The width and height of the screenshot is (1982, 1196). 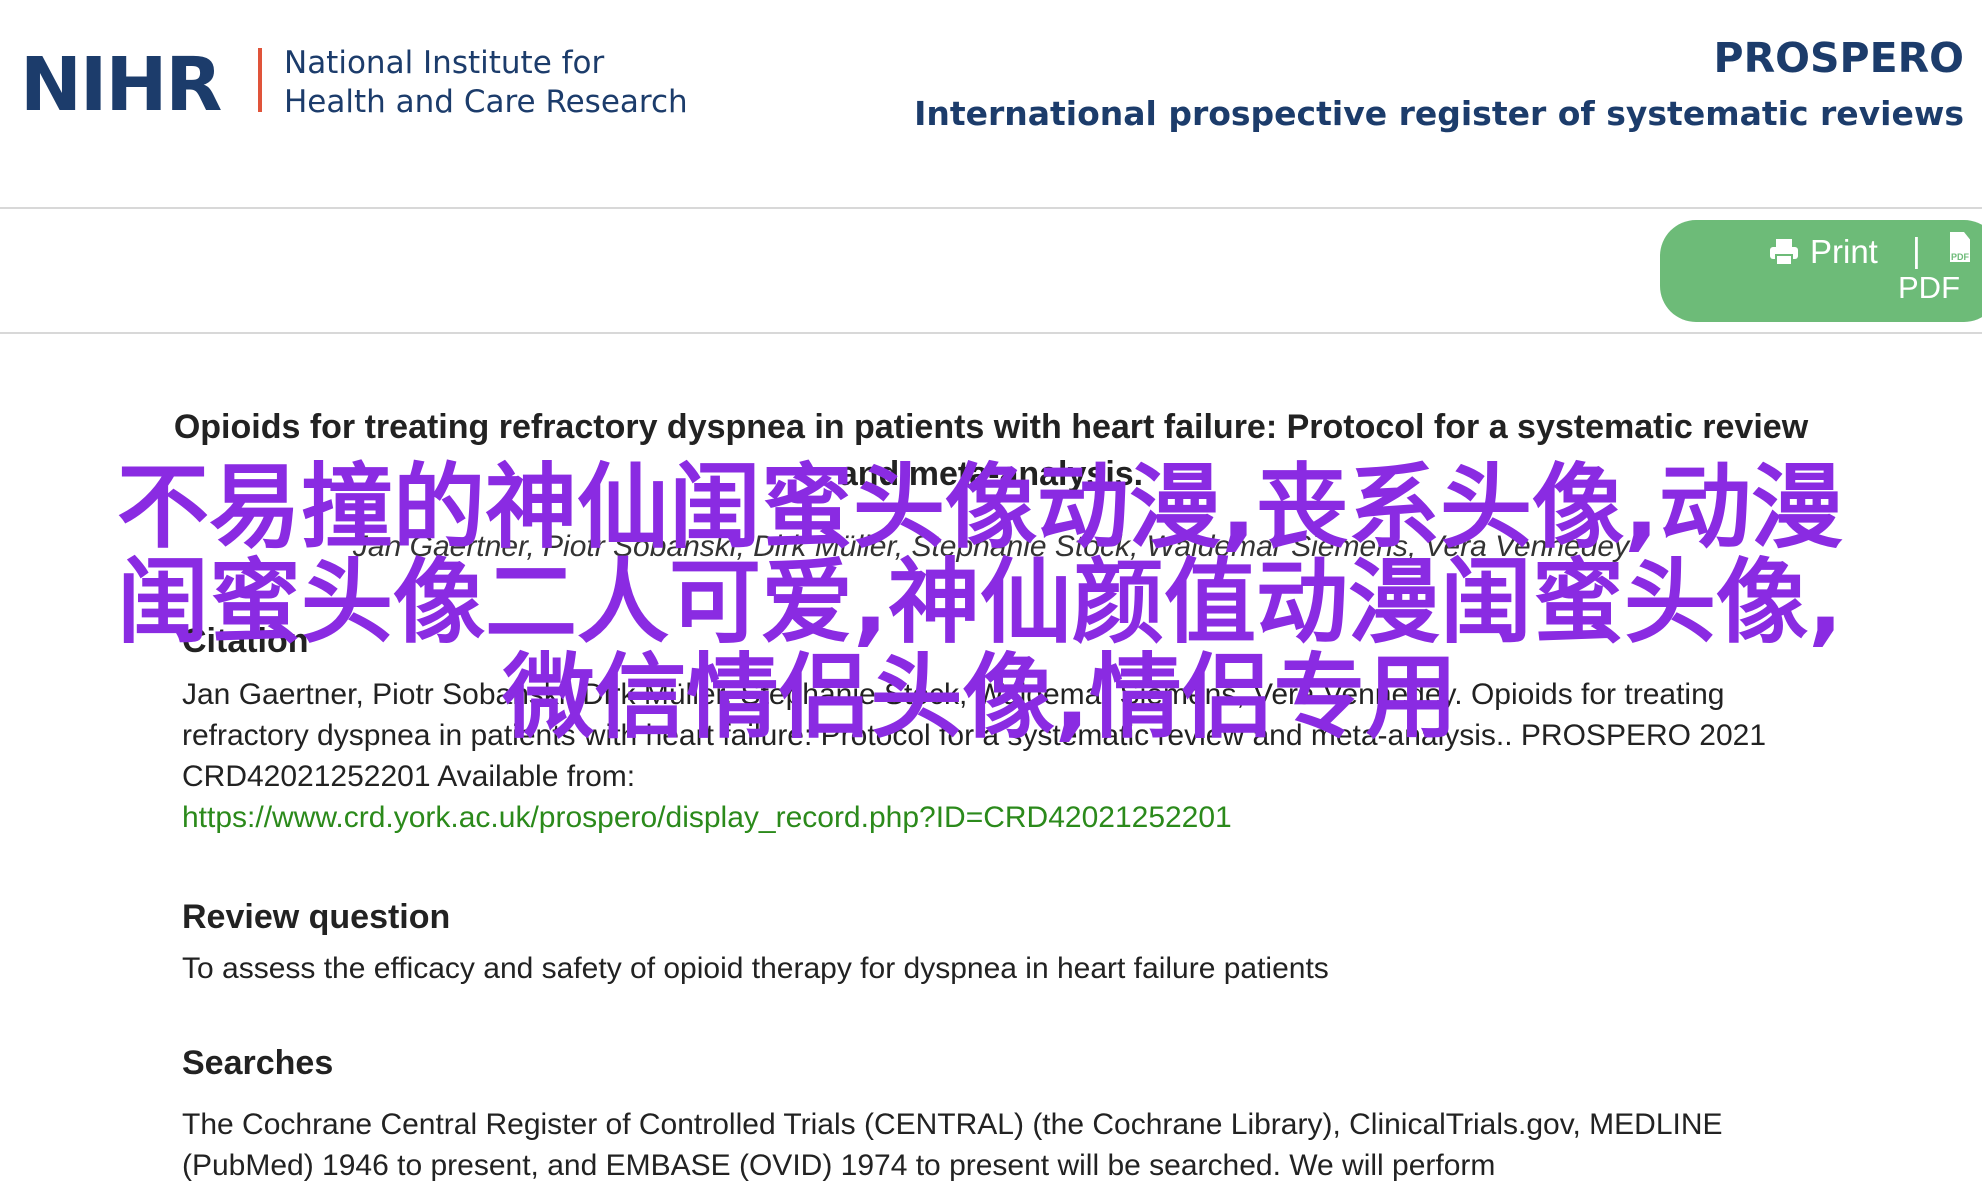 I want to click on citation-heading: Citation, so click(x=245, y=641).